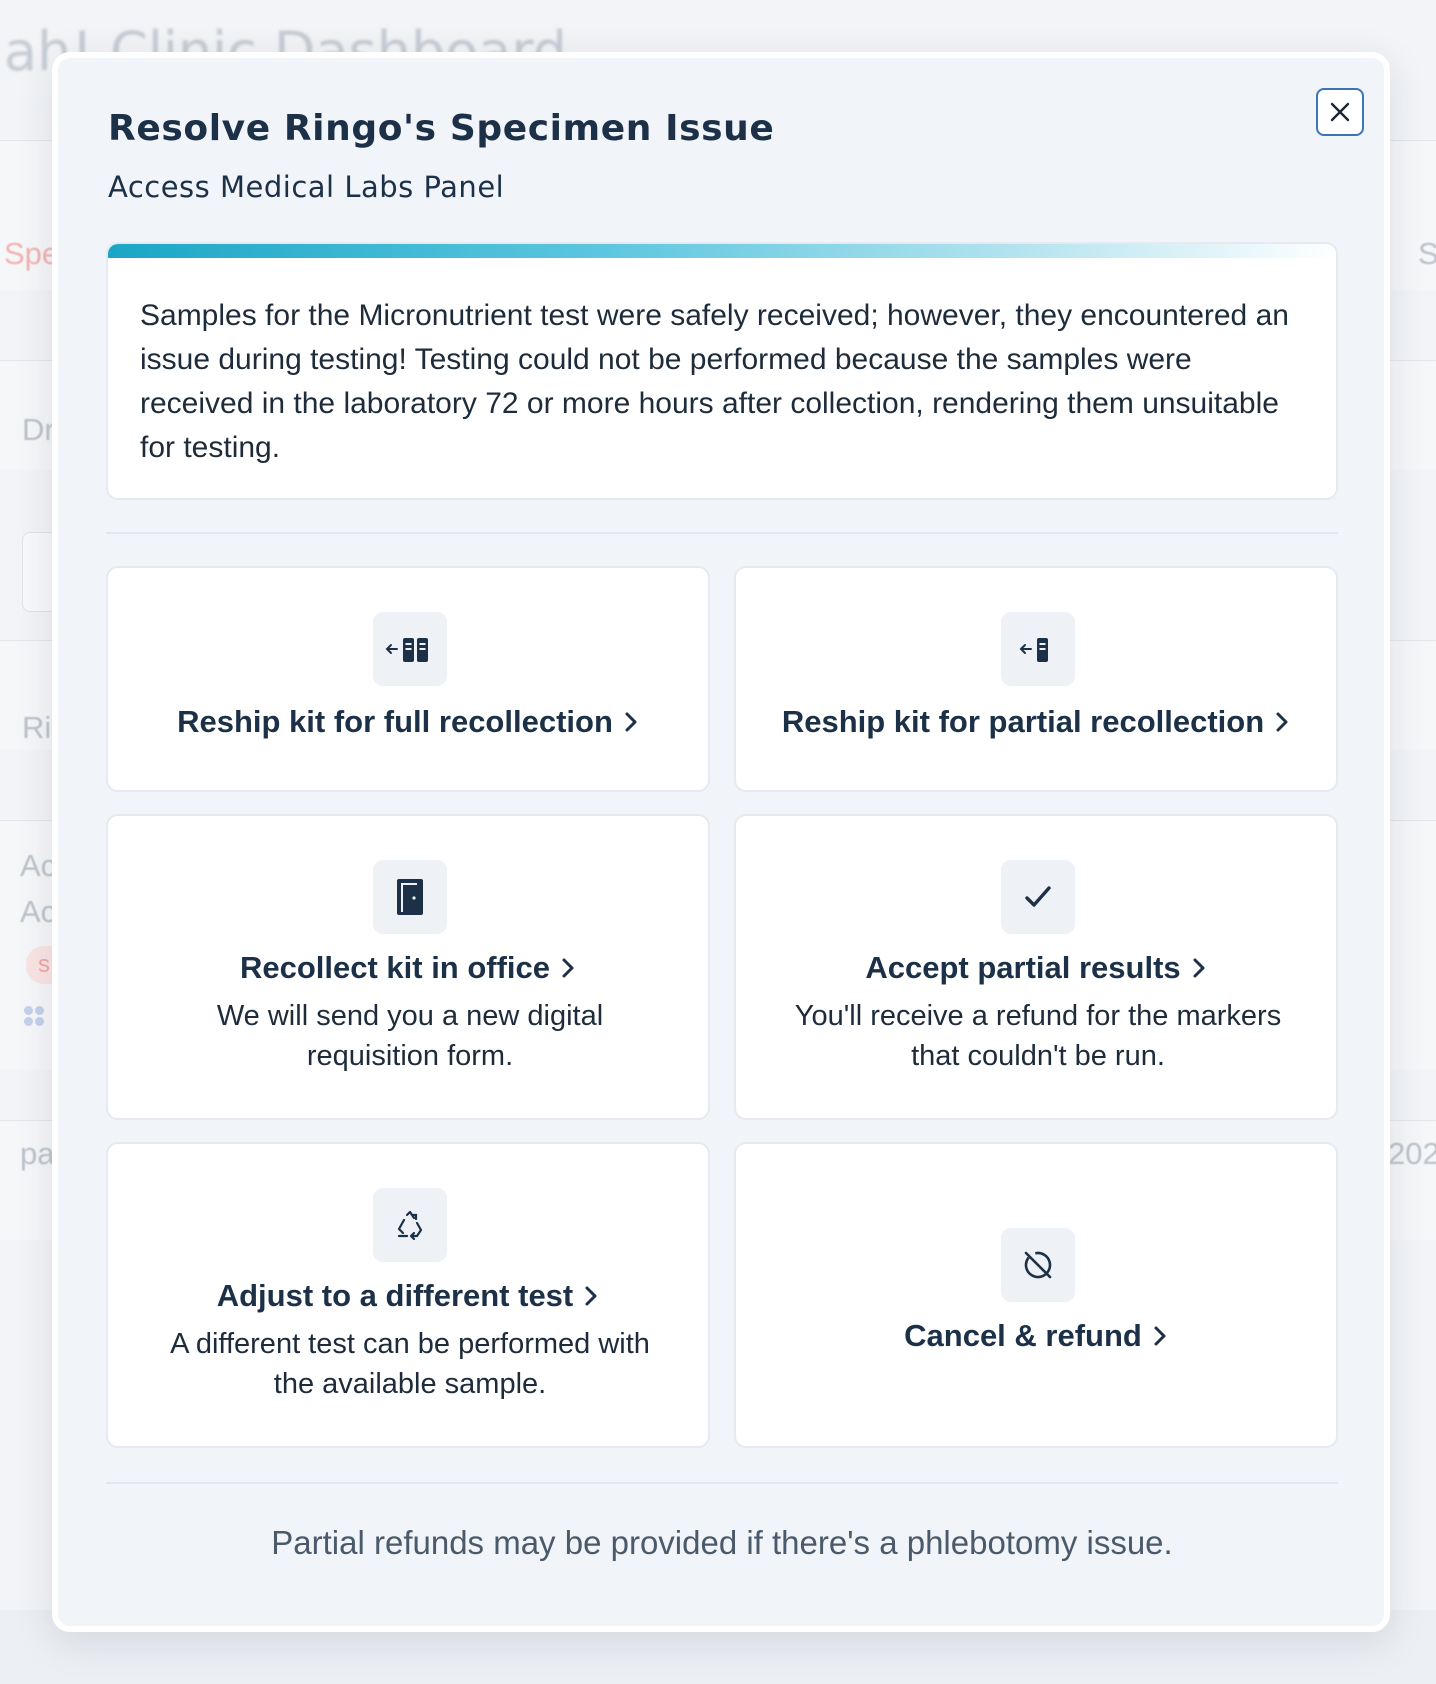 Image resolution: width=1436 pixels, height=1684 pixels. I want to click on background-dots-icon, so click(38, 1020).